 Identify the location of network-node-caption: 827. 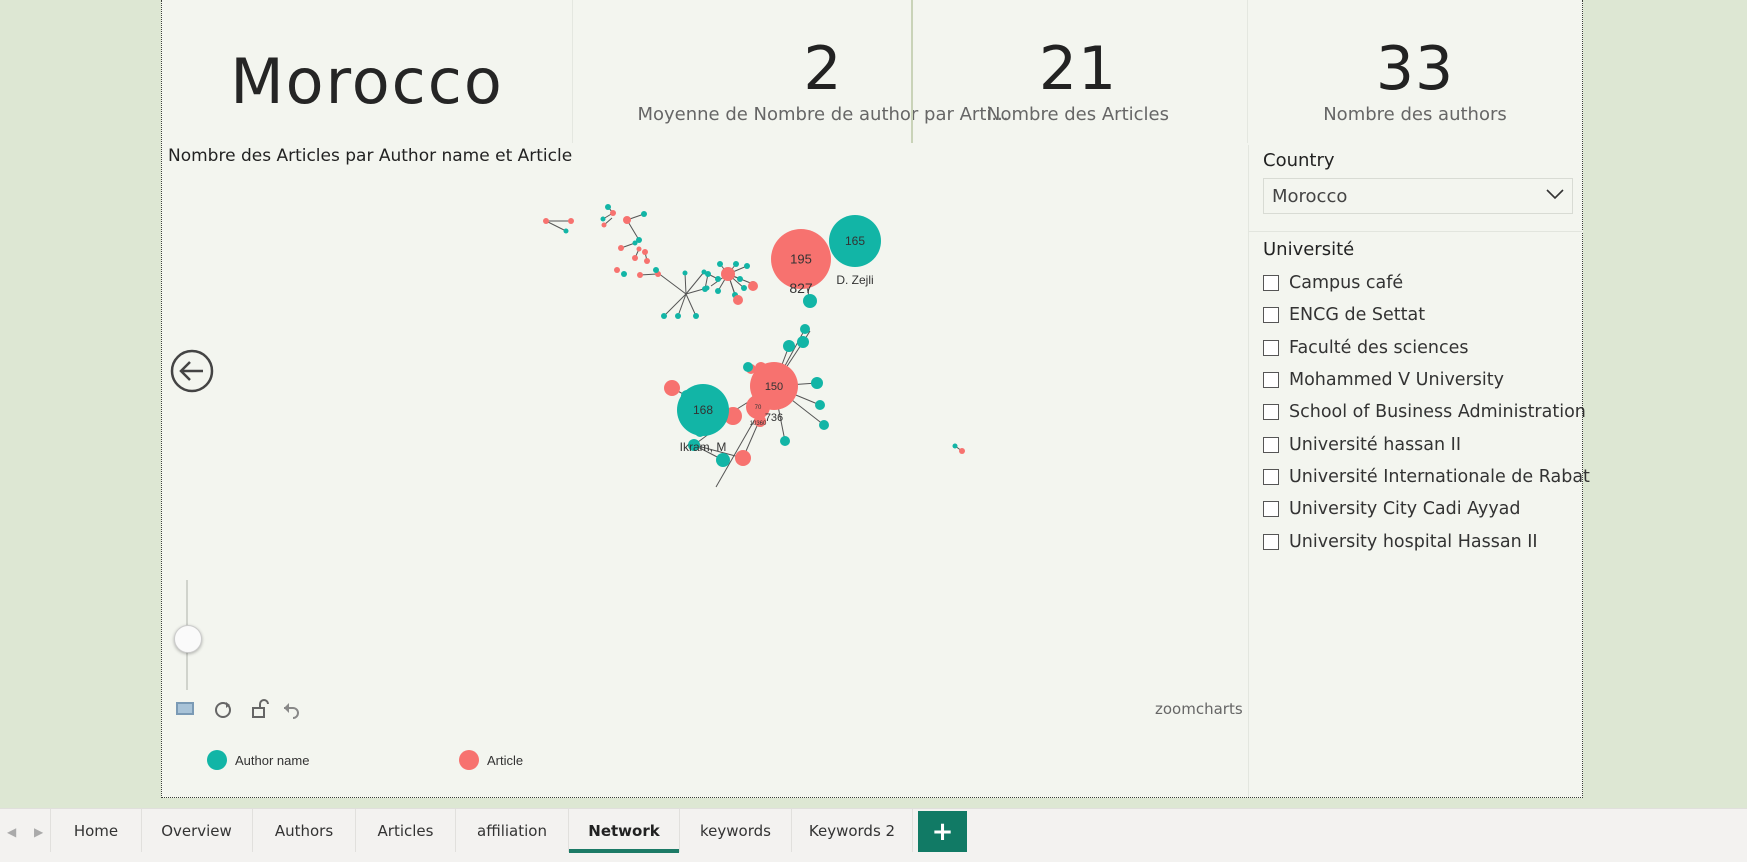
(801, 288).